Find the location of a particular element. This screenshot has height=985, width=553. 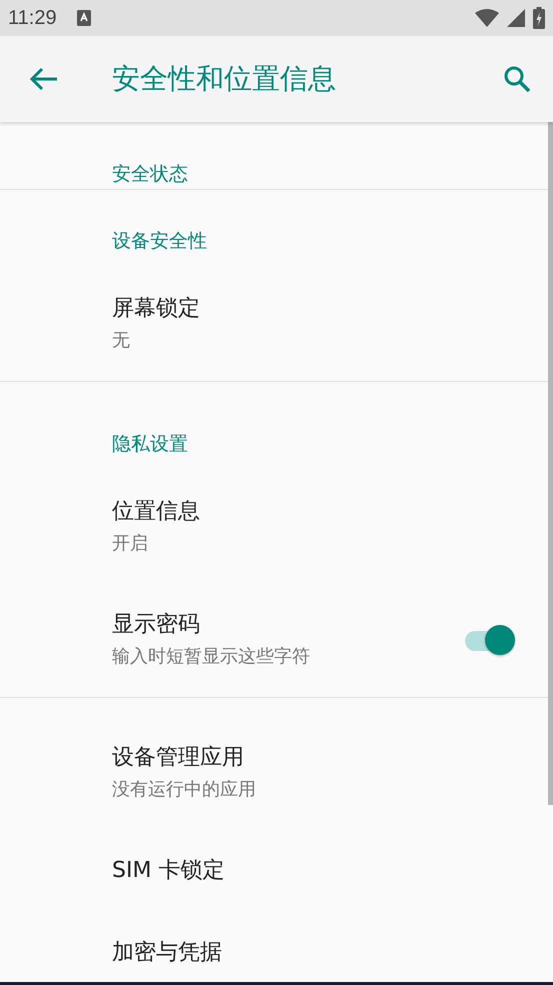

settings-item: 设备管理应用 没有运行中的应用 is located at coordinates (274, 764).